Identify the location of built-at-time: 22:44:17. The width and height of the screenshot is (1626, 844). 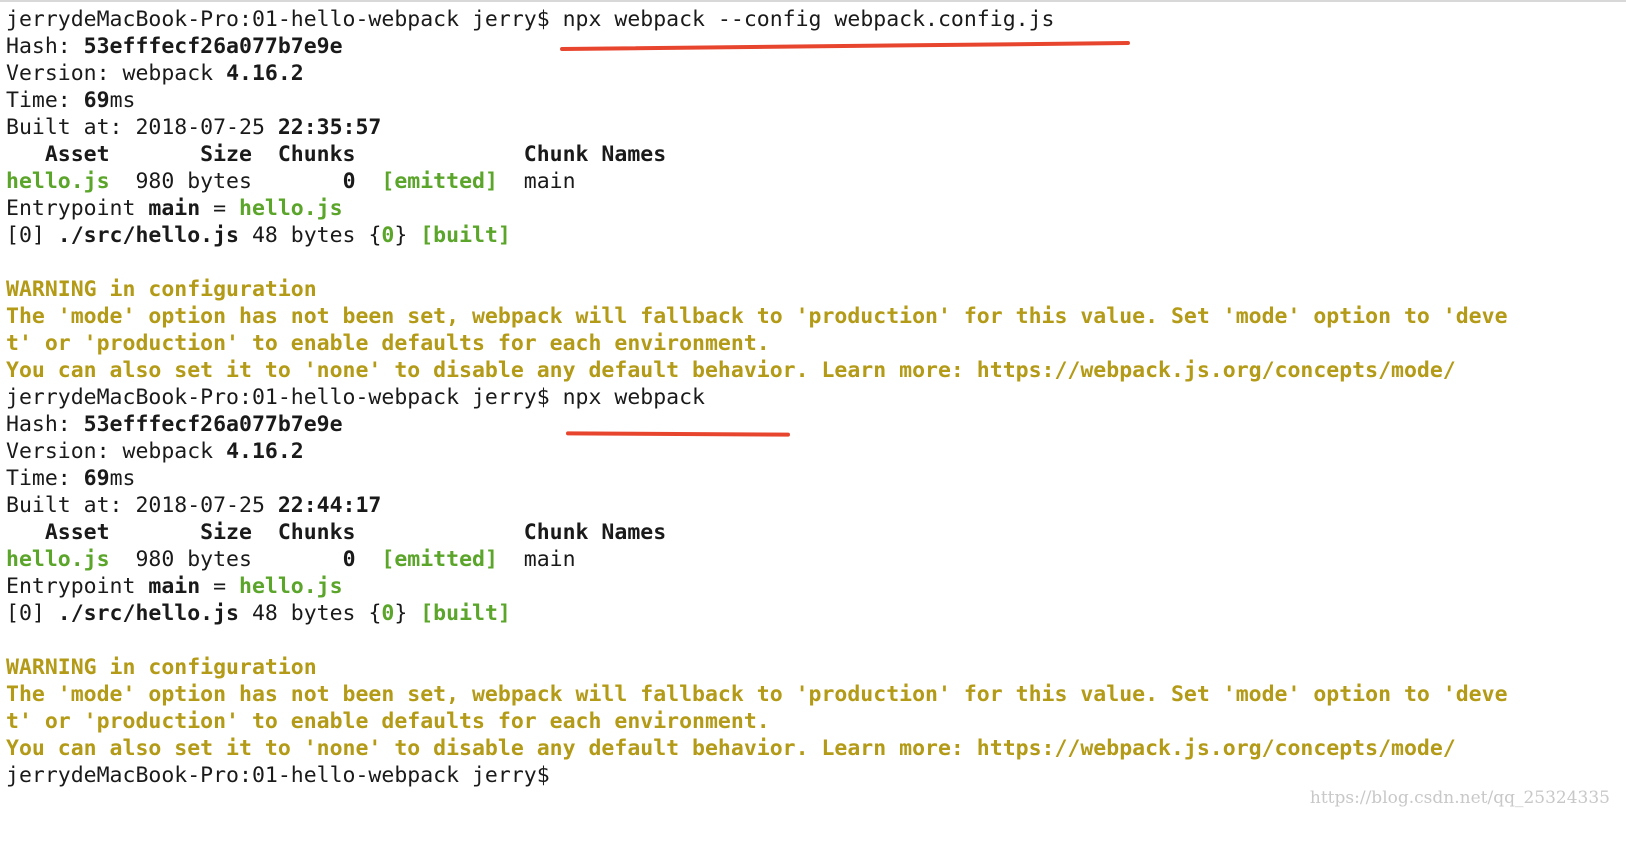
(329, 505).